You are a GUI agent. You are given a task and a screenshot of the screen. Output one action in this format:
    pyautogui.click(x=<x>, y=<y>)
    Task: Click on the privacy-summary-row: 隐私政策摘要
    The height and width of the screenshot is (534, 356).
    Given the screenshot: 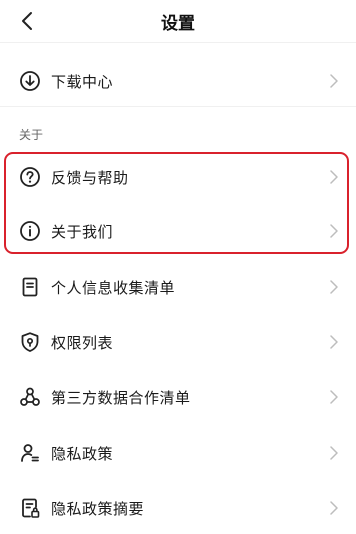 What is the action you would take?
    pyautogui.click(x=178, y=508)
    